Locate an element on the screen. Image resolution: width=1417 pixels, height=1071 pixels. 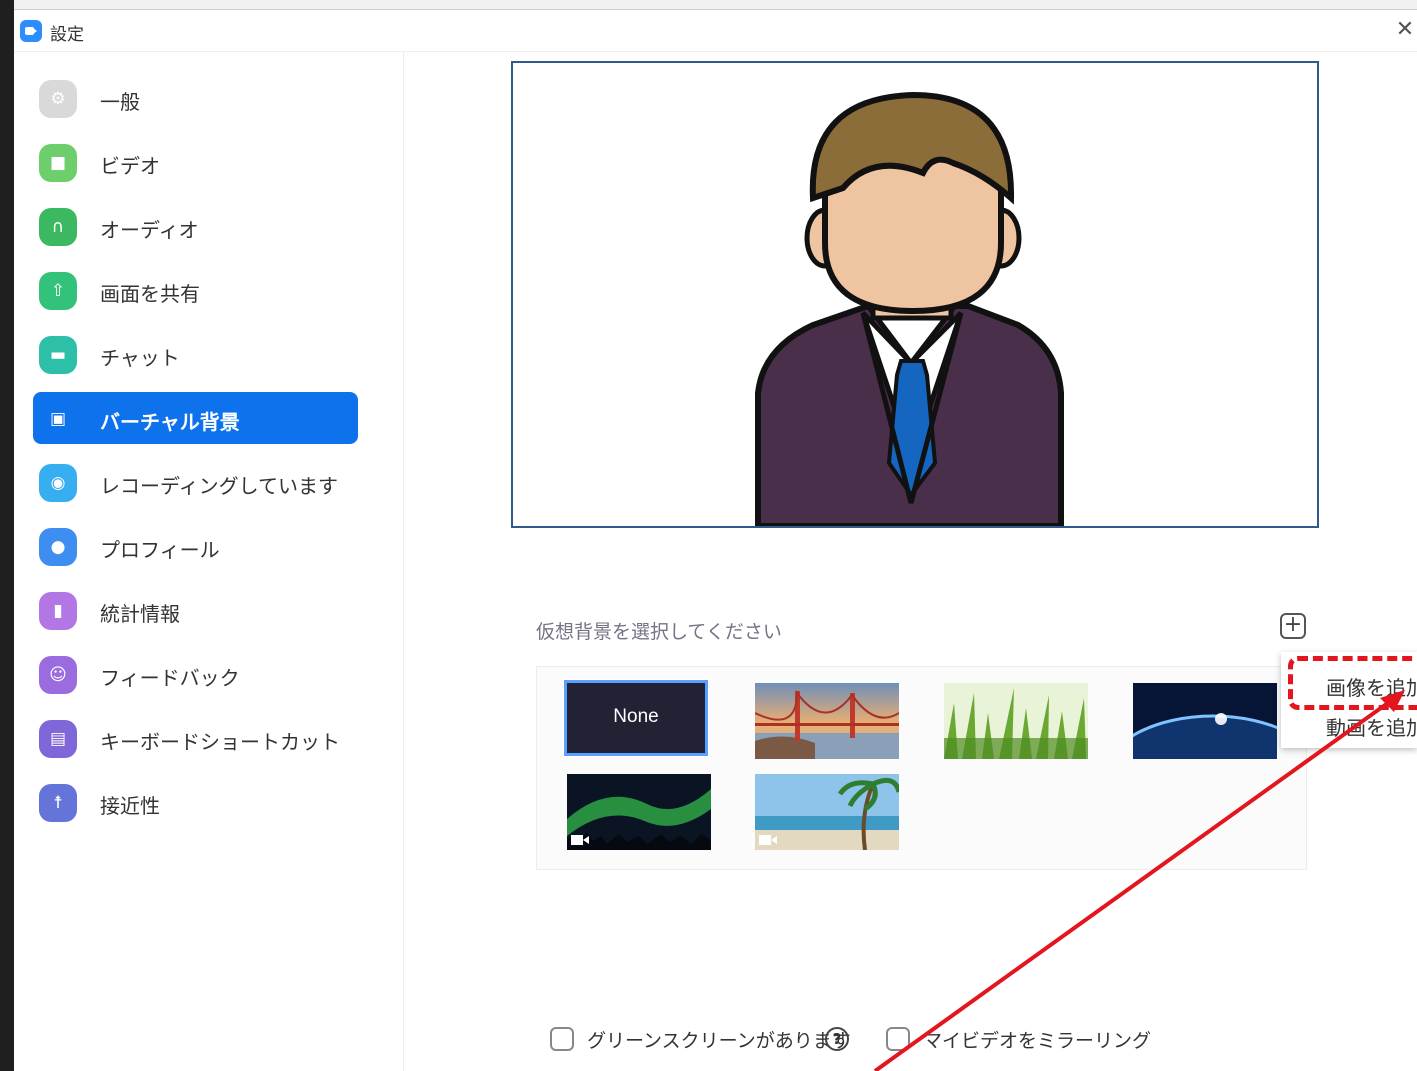
mirror-video-label: マイビデオをミラーリング is located at coordinates (1037, 1041).